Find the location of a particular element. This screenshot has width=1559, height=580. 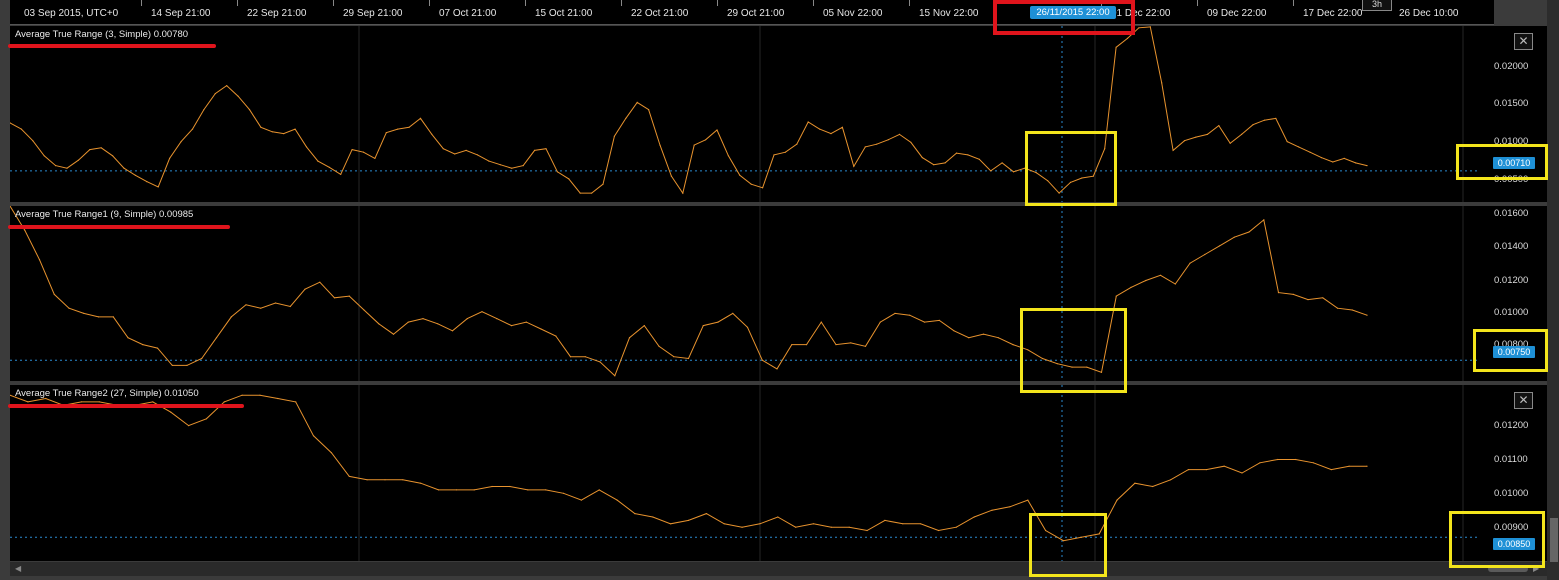

vertical-scrollbar is located at coordinates (1553, 290).